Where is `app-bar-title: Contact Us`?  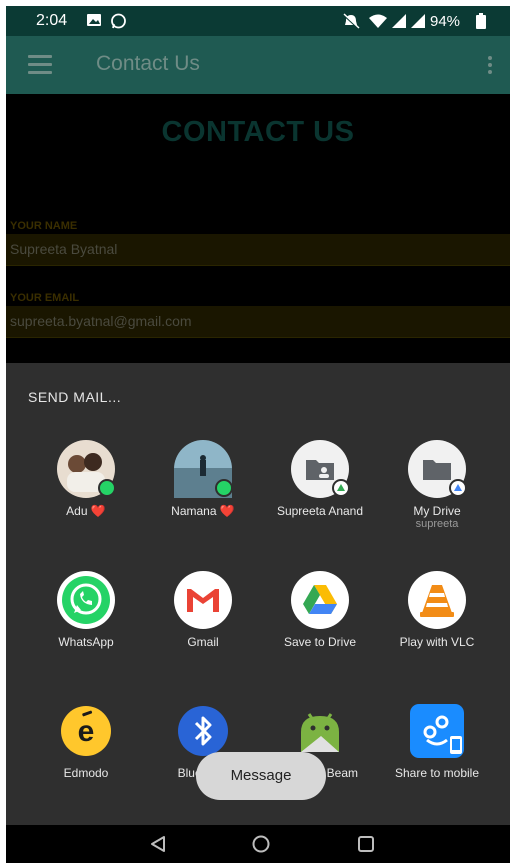
app-bar-title: Contact Us is located at coordinates (148, 63).